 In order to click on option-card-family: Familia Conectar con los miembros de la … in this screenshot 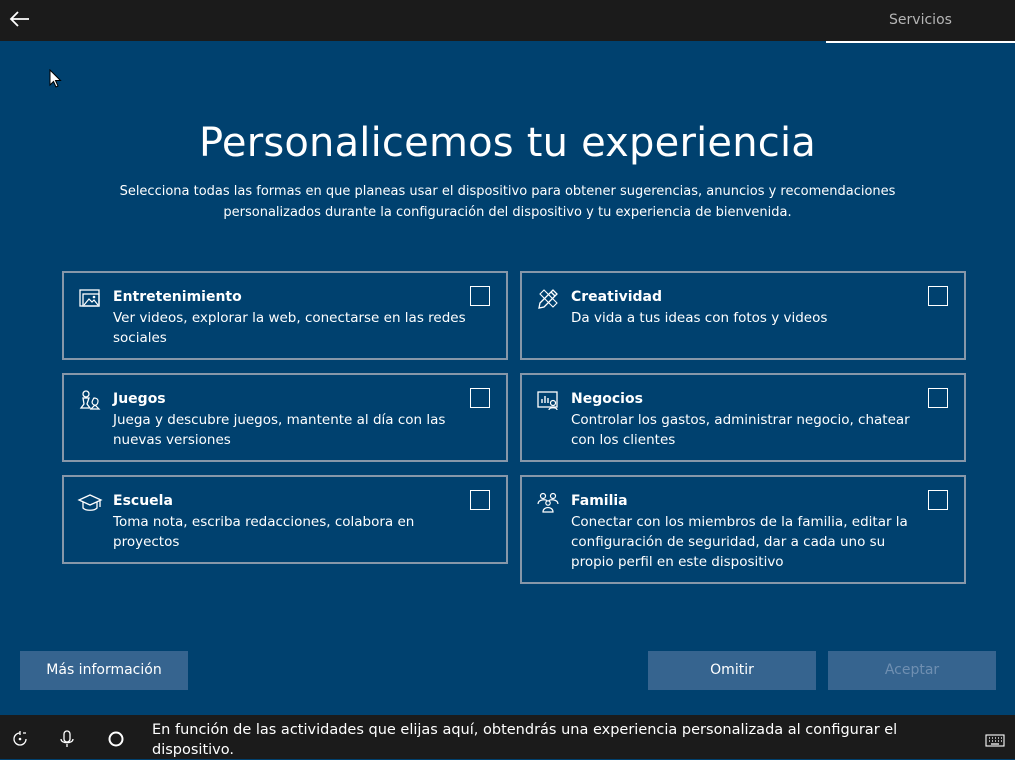, I will do `click(743, 529)`.